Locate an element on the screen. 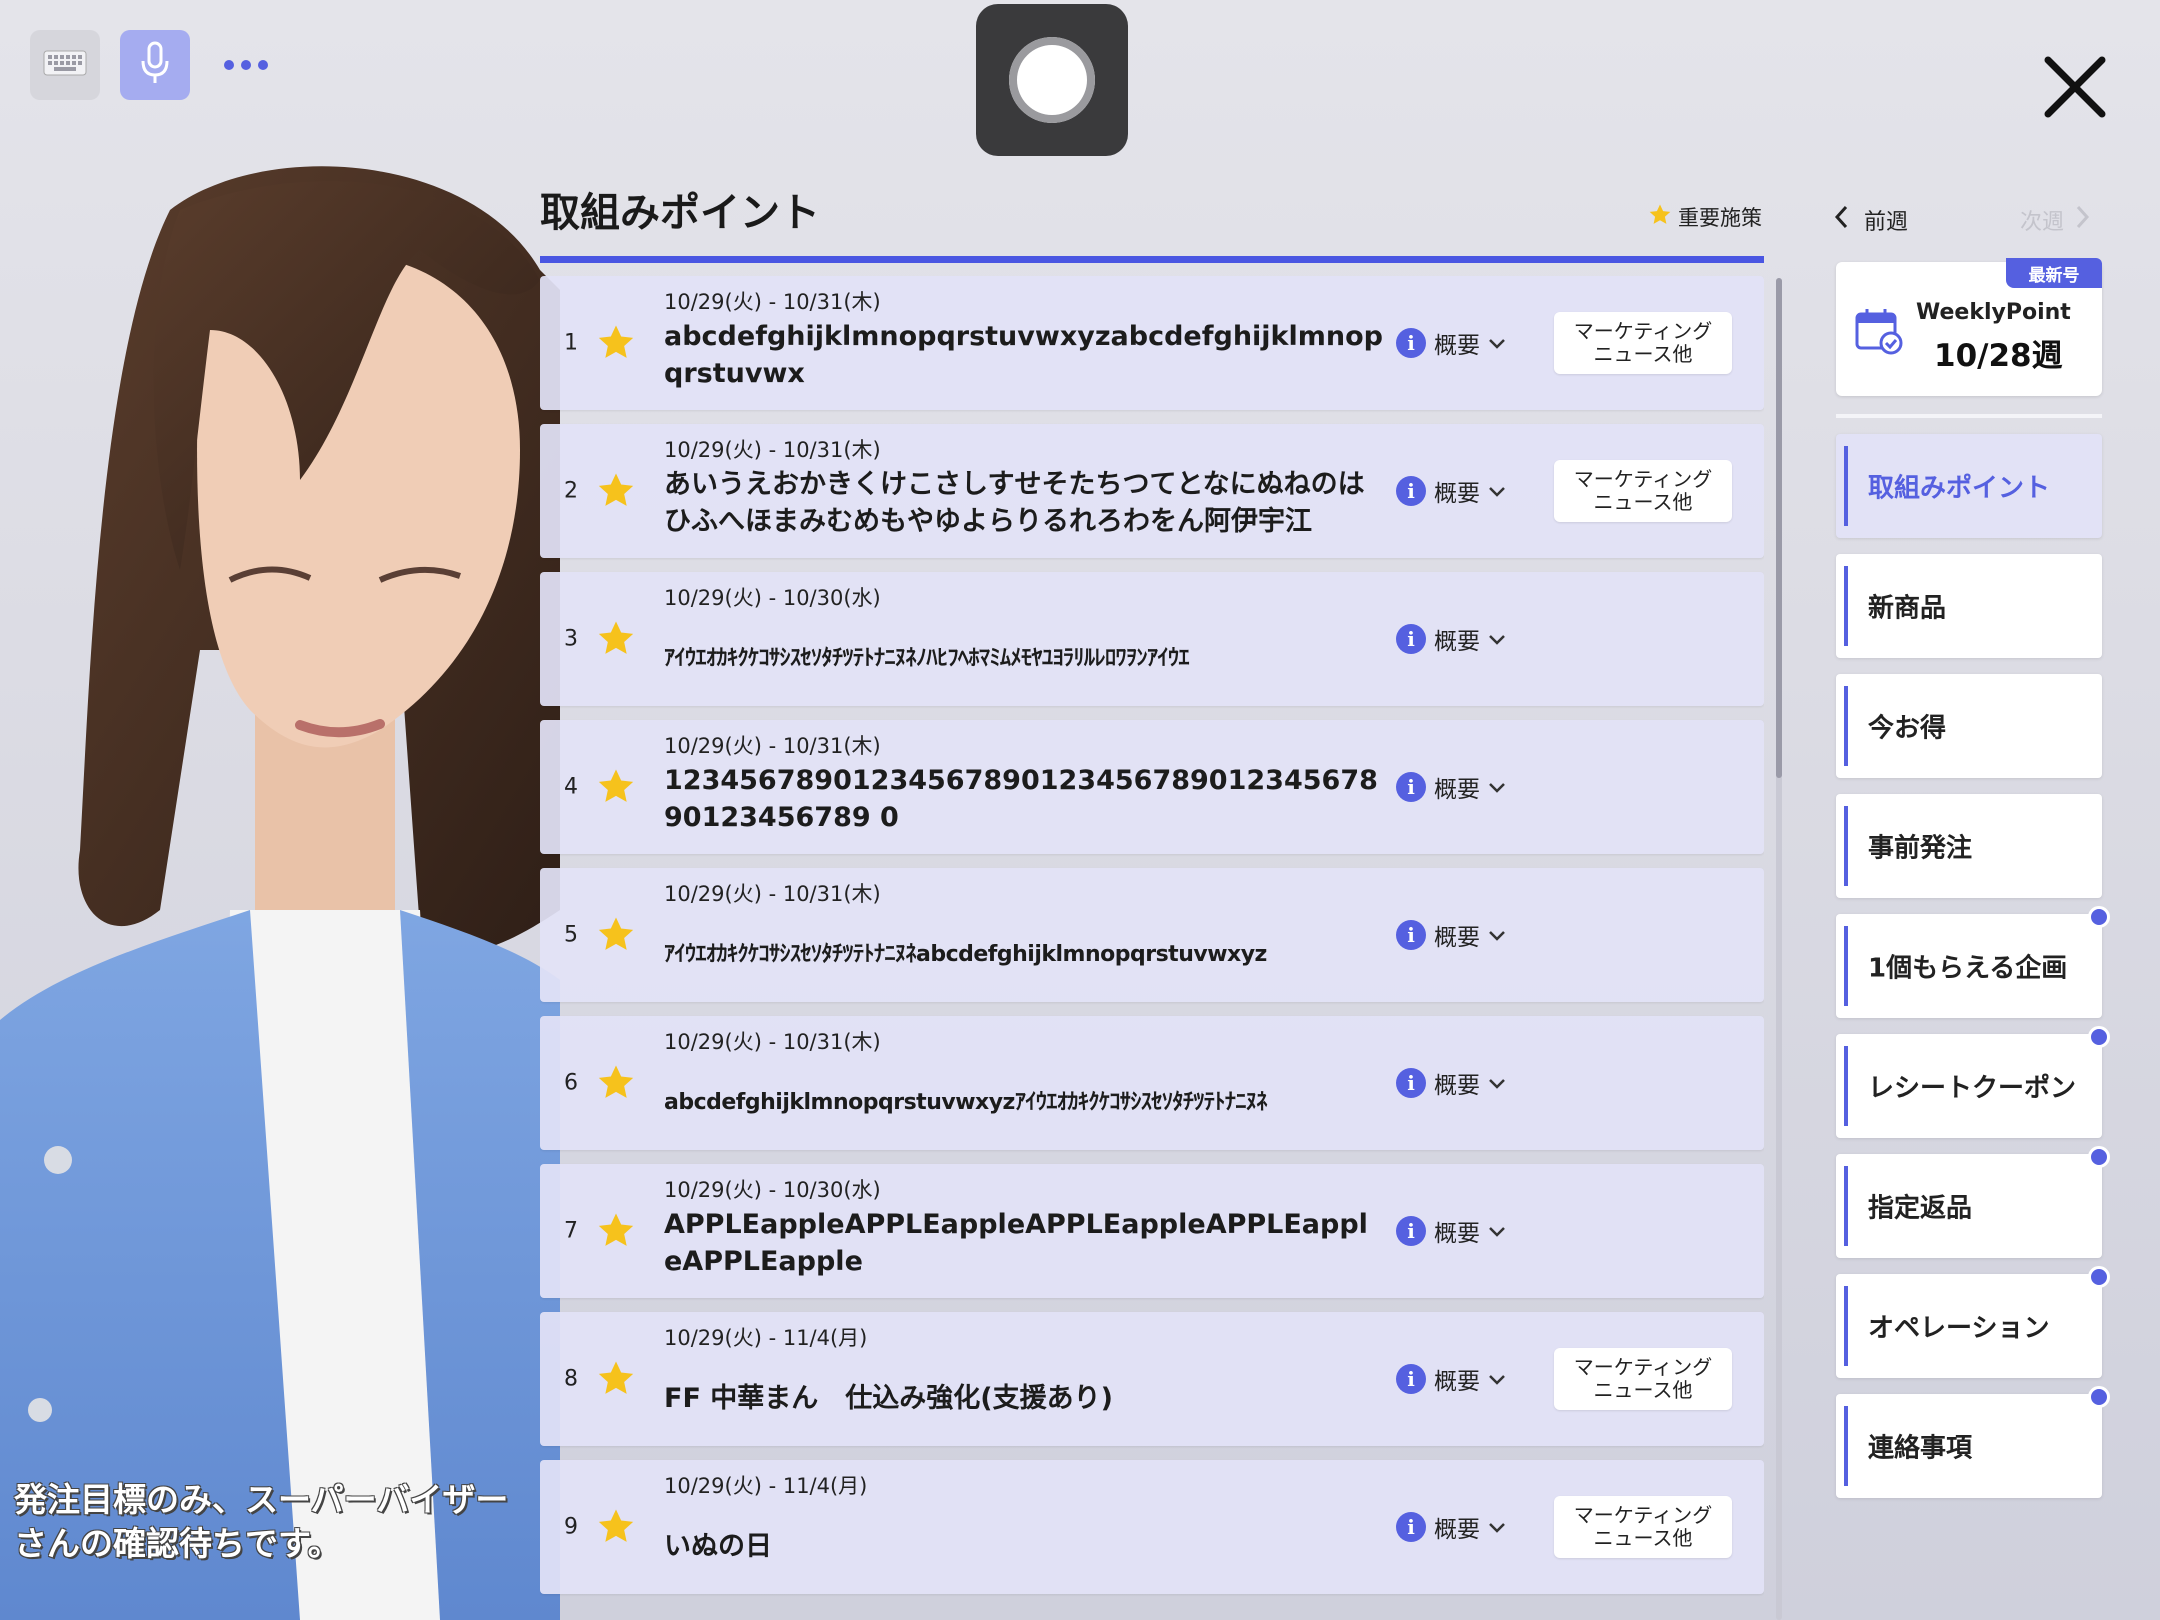 The height and width of the screenshot is (1620, 2160). prev-week-button: 前週 is located at coordinates (1871, 220).